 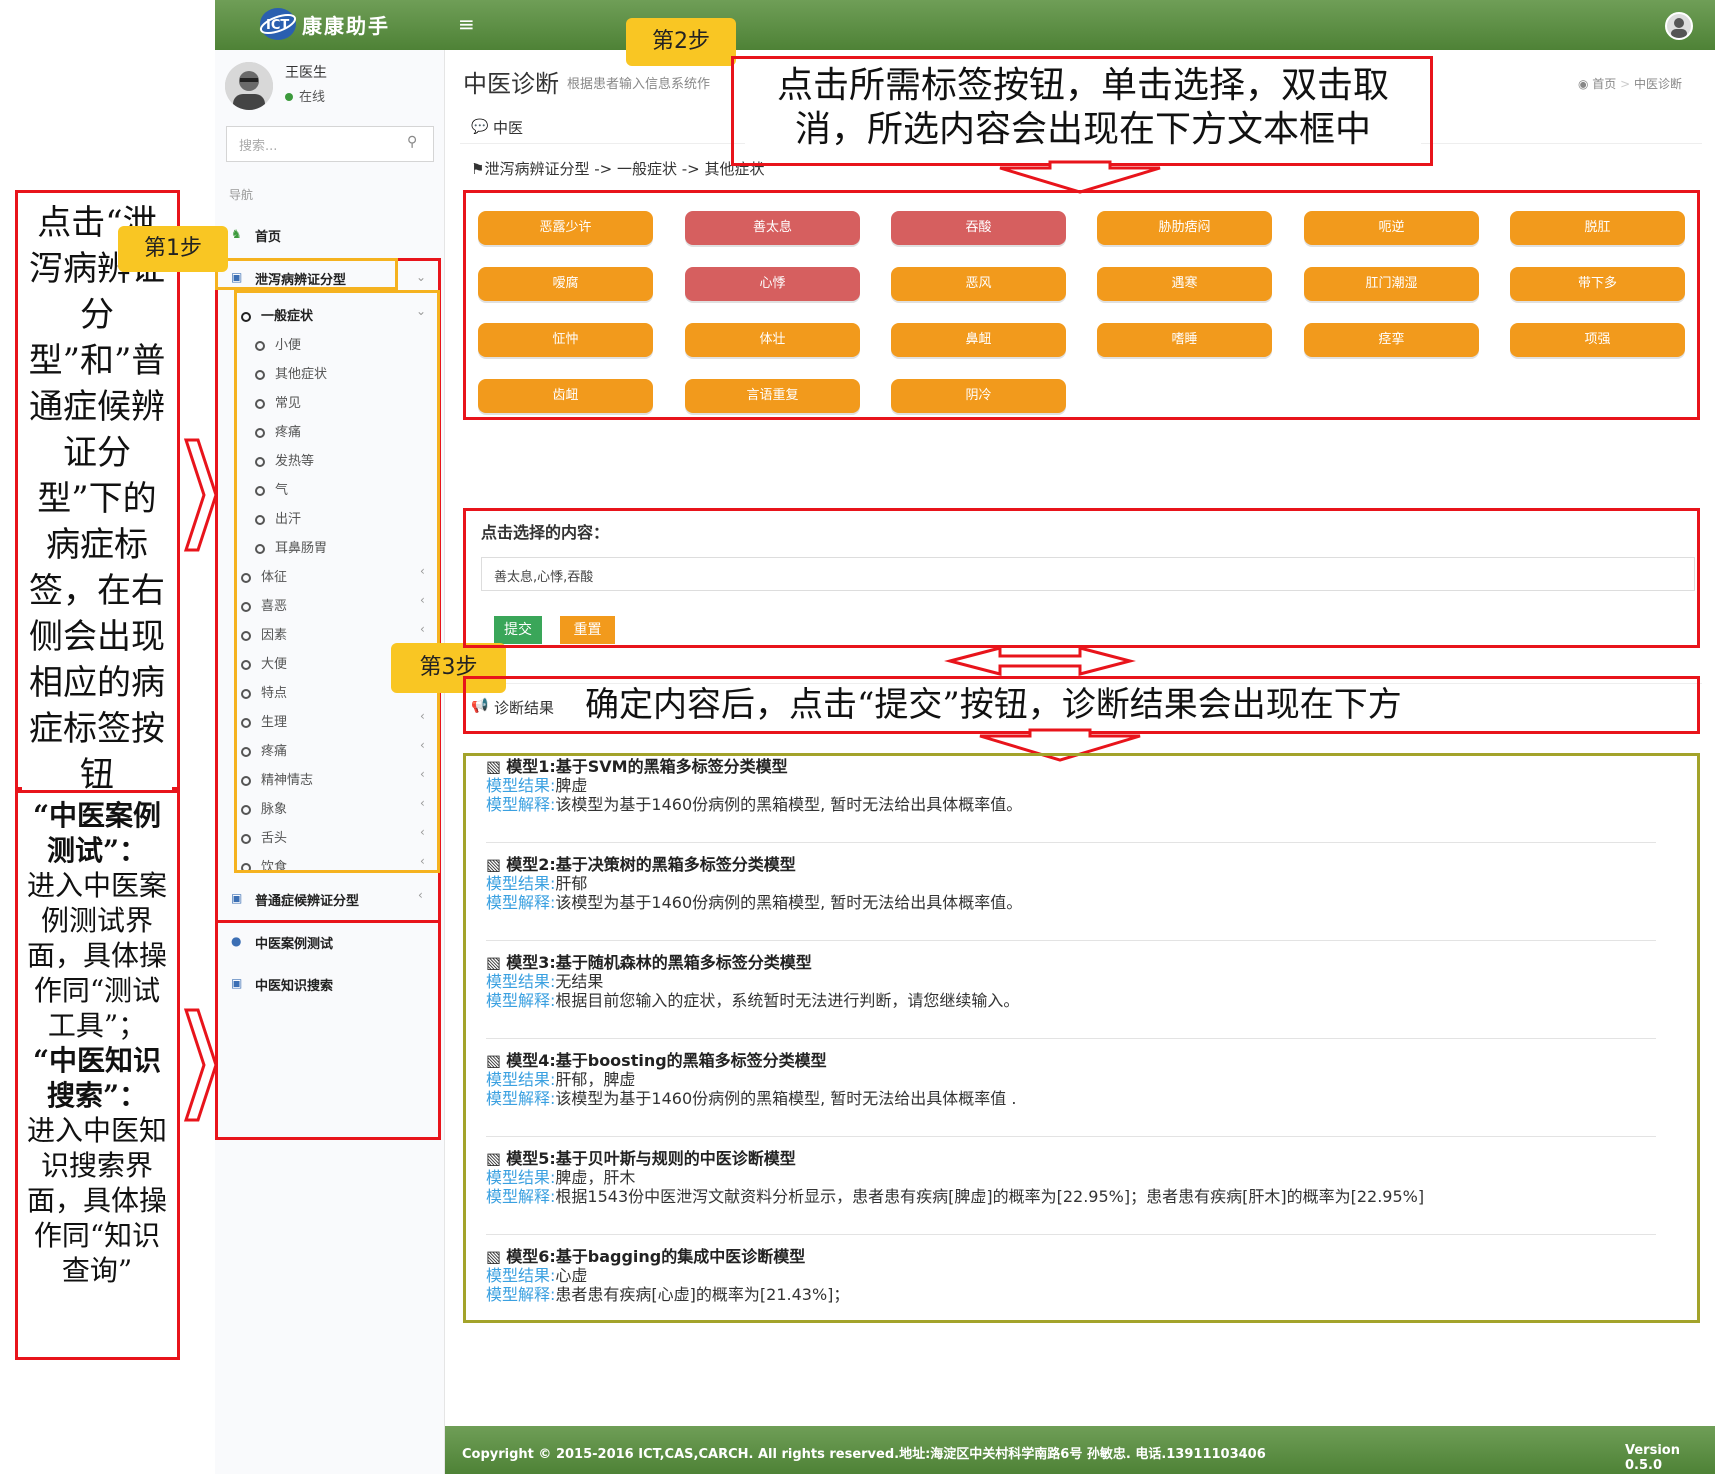 I want to click on symptom-path: ⚑泄泻病辨证分型 -> 一般症状 -> 其他症状, so click(x=618, y=168).